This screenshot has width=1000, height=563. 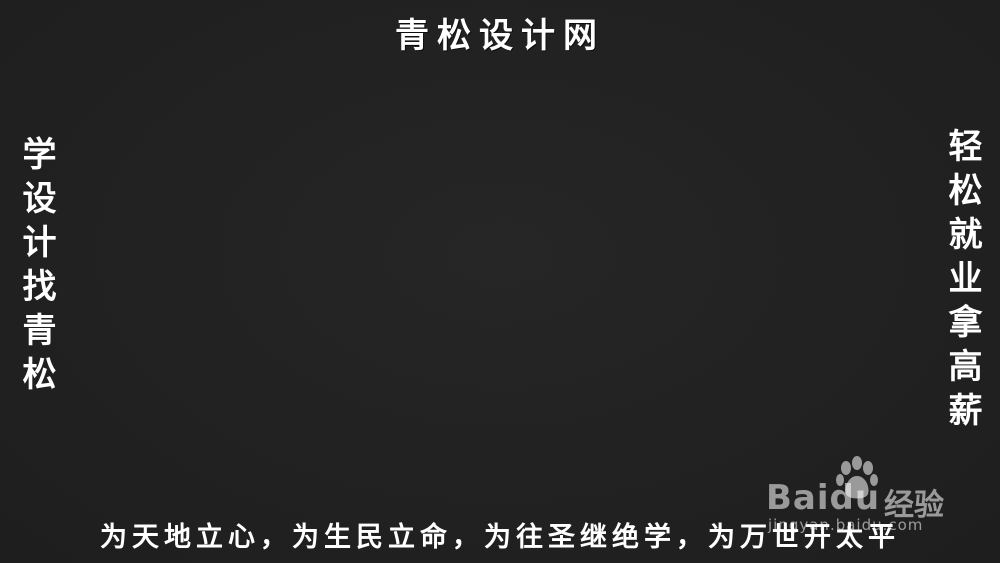 What do you see at coordinates (500, 36) in the screenshot?
I see `page-title: 青松设计网` at bounding box center [500, 36].